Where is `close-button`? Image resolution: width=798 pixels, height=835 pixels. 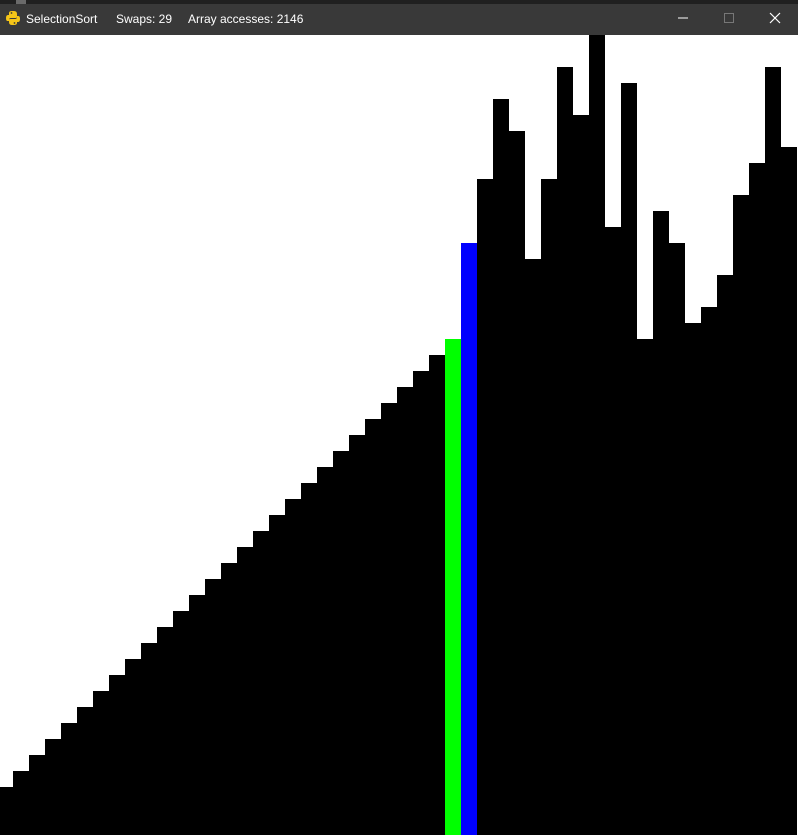 close-button is located at coordinates (775, 19).